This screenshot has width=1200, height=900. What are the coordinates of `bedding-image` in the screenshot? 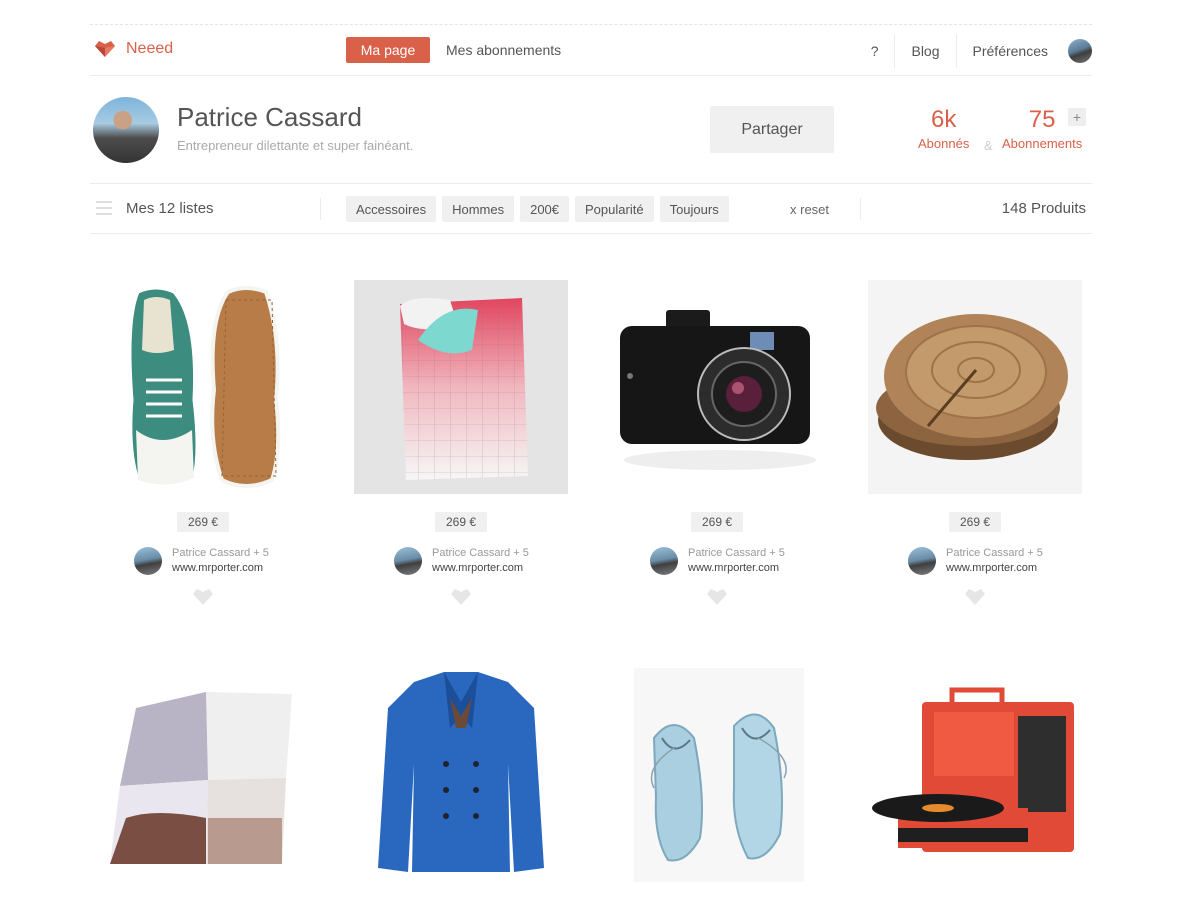 It's located at (464, 389).